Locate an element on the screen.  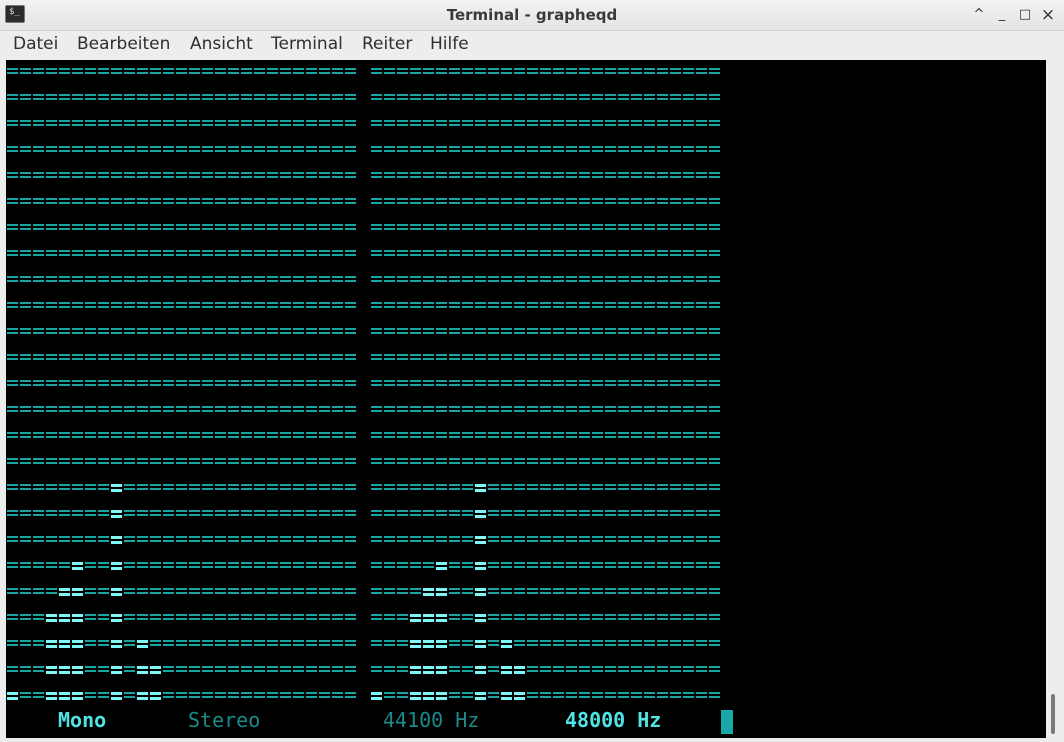
menu-terminal: Terminal is located at coordinates (307, 44).